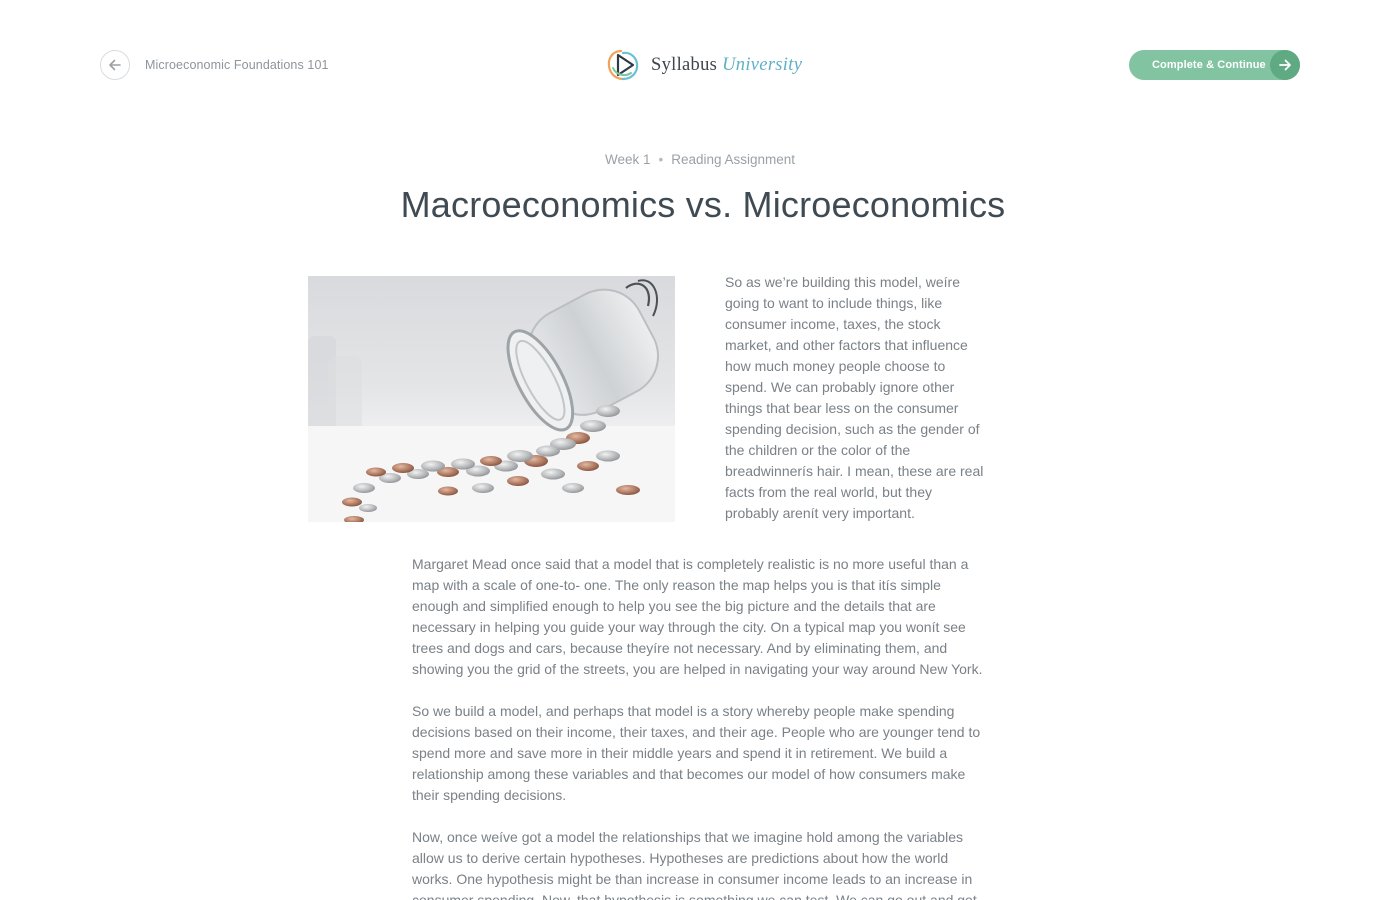 Image resolution: width=1400 pixels, height=900 pixels. Describe the element at coordinates (491, 399) in the screenshot. I see `lesson-image` at that location.